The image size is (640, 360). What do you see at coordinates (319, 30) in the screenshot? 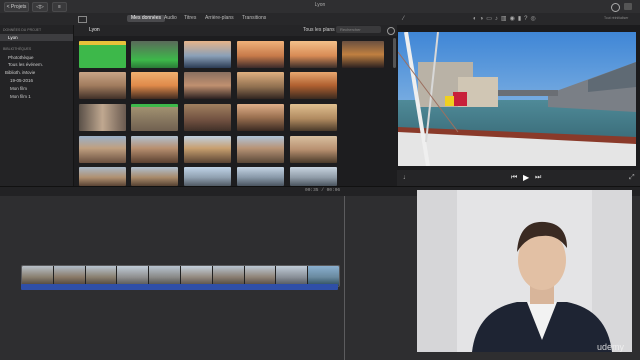
I see `clip-filter: Tous les plans` at bounding box center [319, 30].